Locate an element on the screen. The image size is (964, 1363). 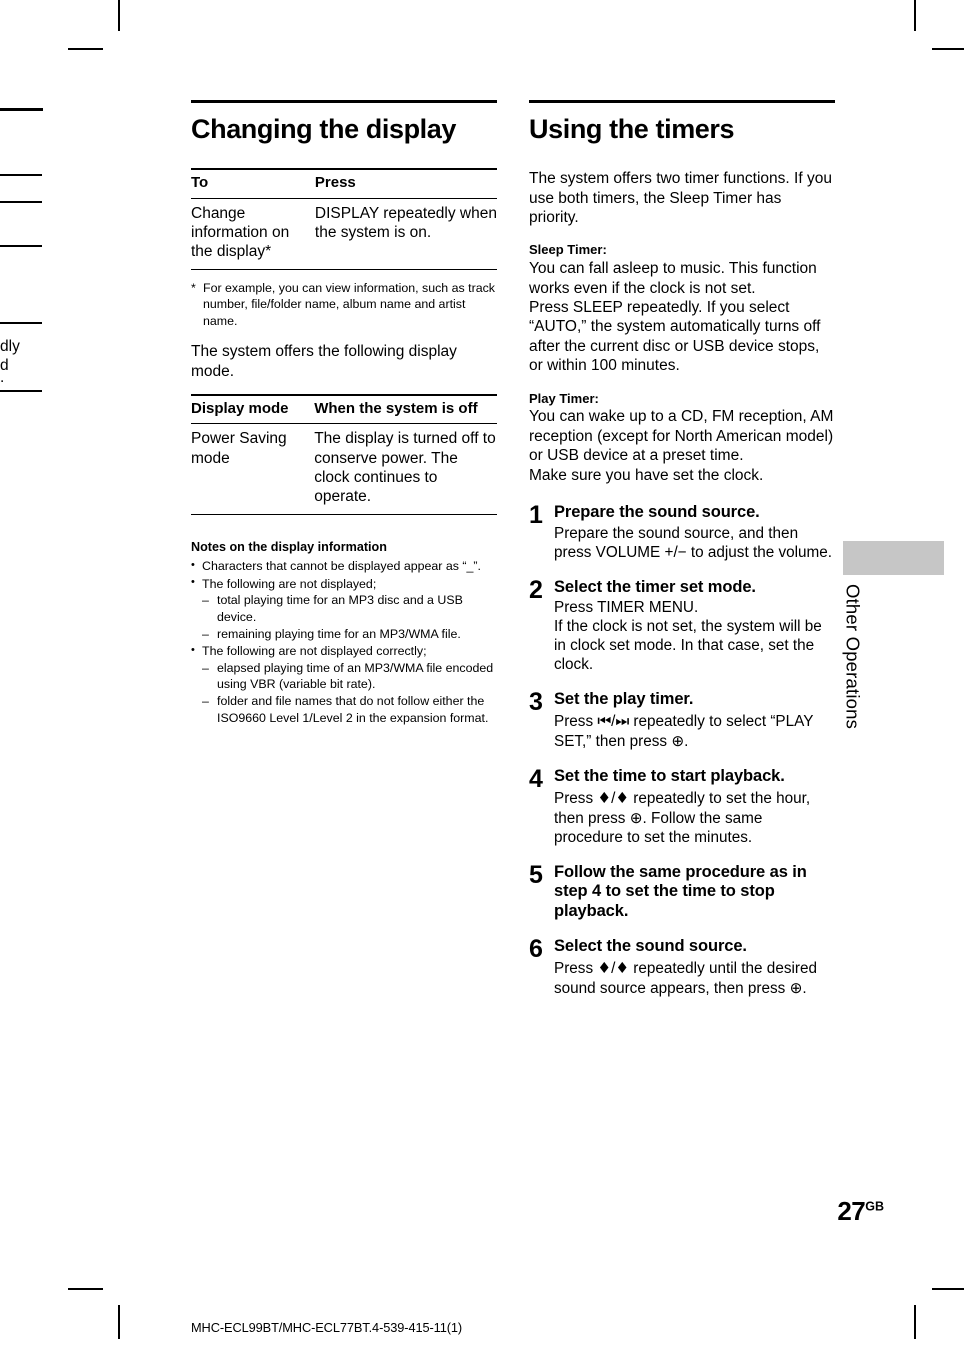
page-number-suffix: GB is located at coordinates (874, 1206).